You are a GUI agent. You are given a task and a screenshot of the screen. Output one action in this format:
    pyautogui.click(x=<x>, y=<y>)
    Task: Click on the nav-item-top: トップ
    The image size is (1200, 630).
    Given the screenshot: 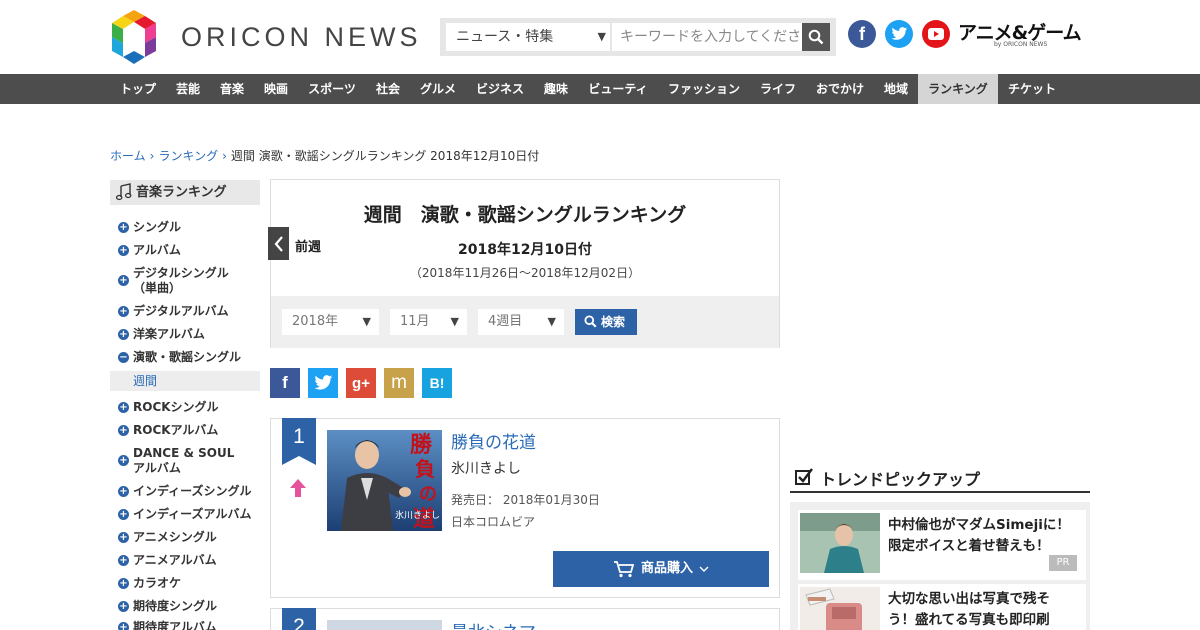 What is the action you would take?
    pyautogui.click(x=138, y=89)
    